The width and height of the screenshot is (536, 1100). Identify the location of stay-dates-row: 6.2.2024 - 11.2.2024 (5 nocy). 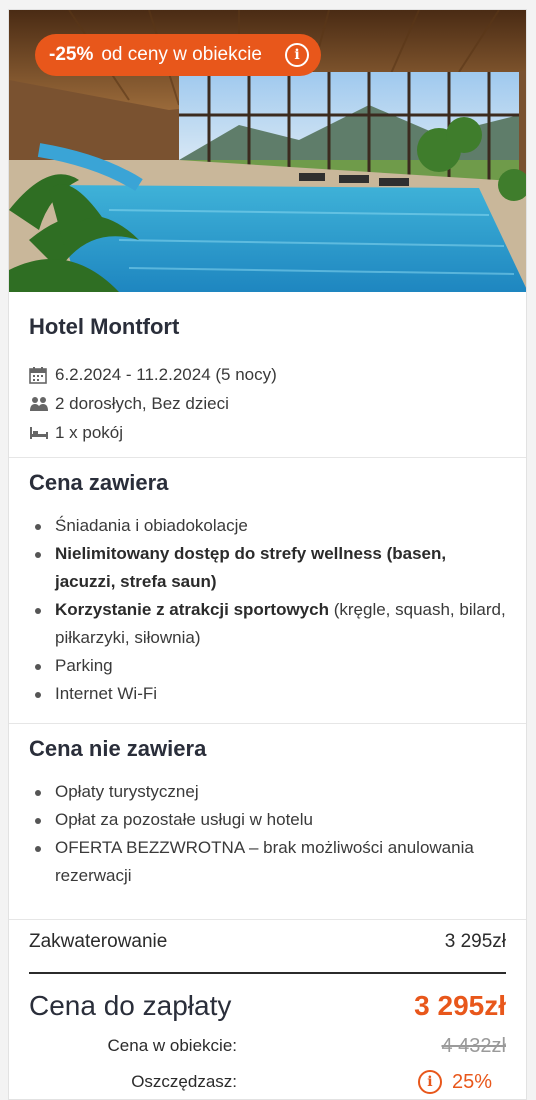
(267, 374).